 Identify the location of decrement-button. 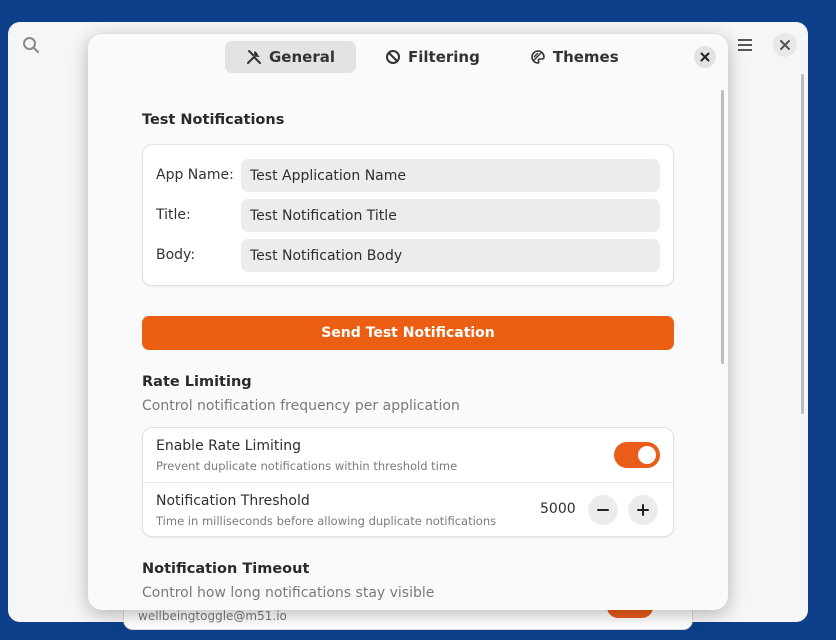
(603, 510).